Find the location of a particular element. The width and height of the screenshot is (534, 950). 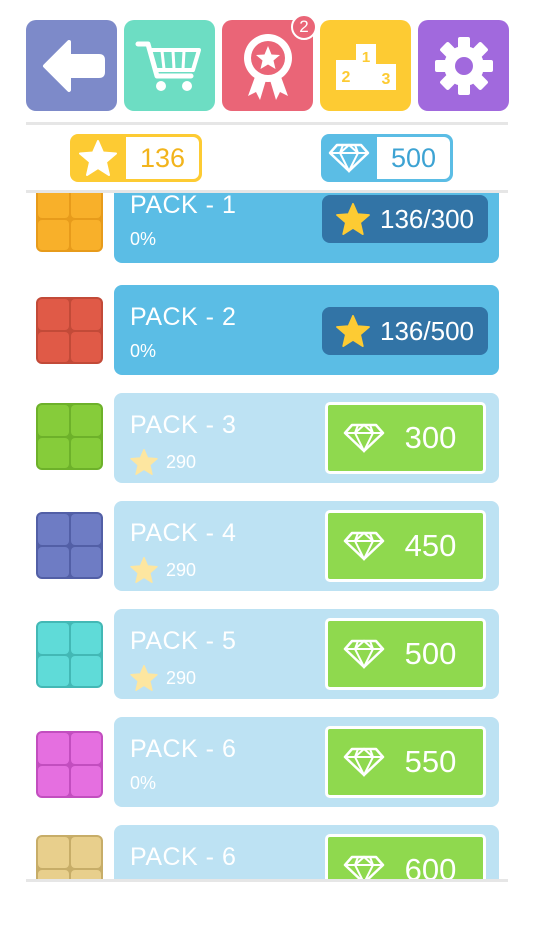

pack-row: PACK - 6 0% 550 is located at coordinates (267, 763).